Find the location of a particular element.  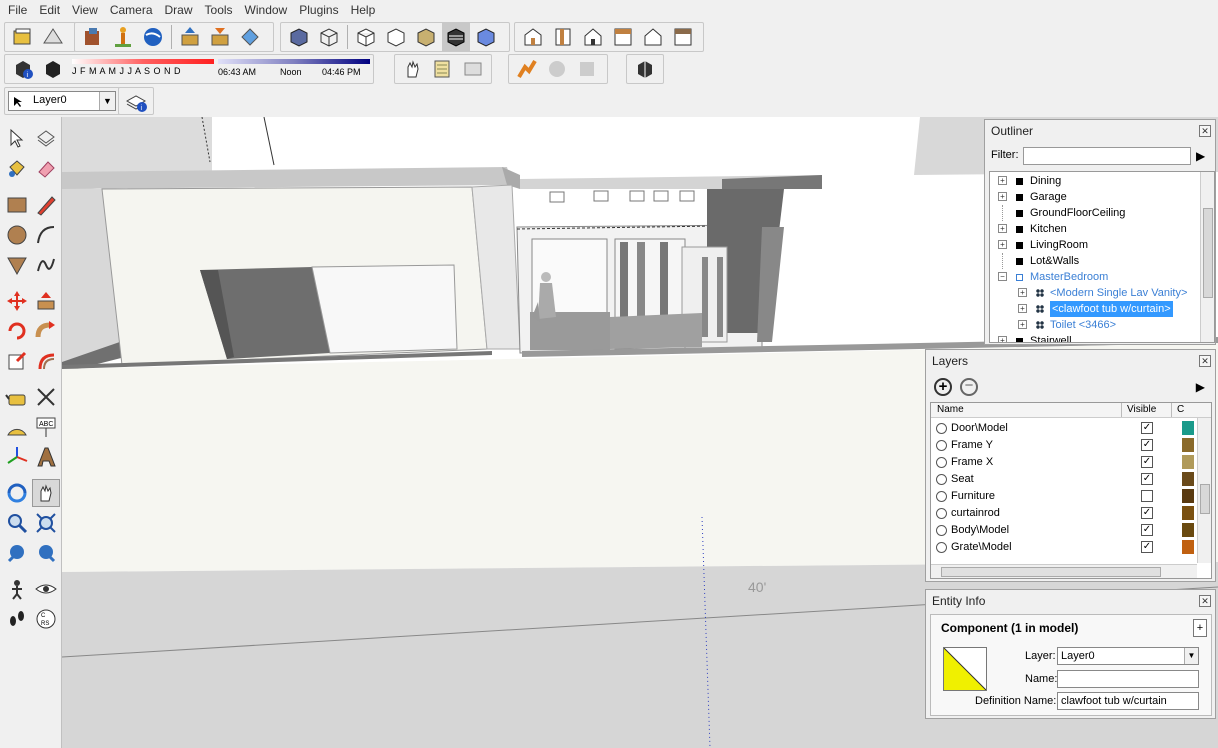

google-earth-icon is located at coordinates (153, 37).